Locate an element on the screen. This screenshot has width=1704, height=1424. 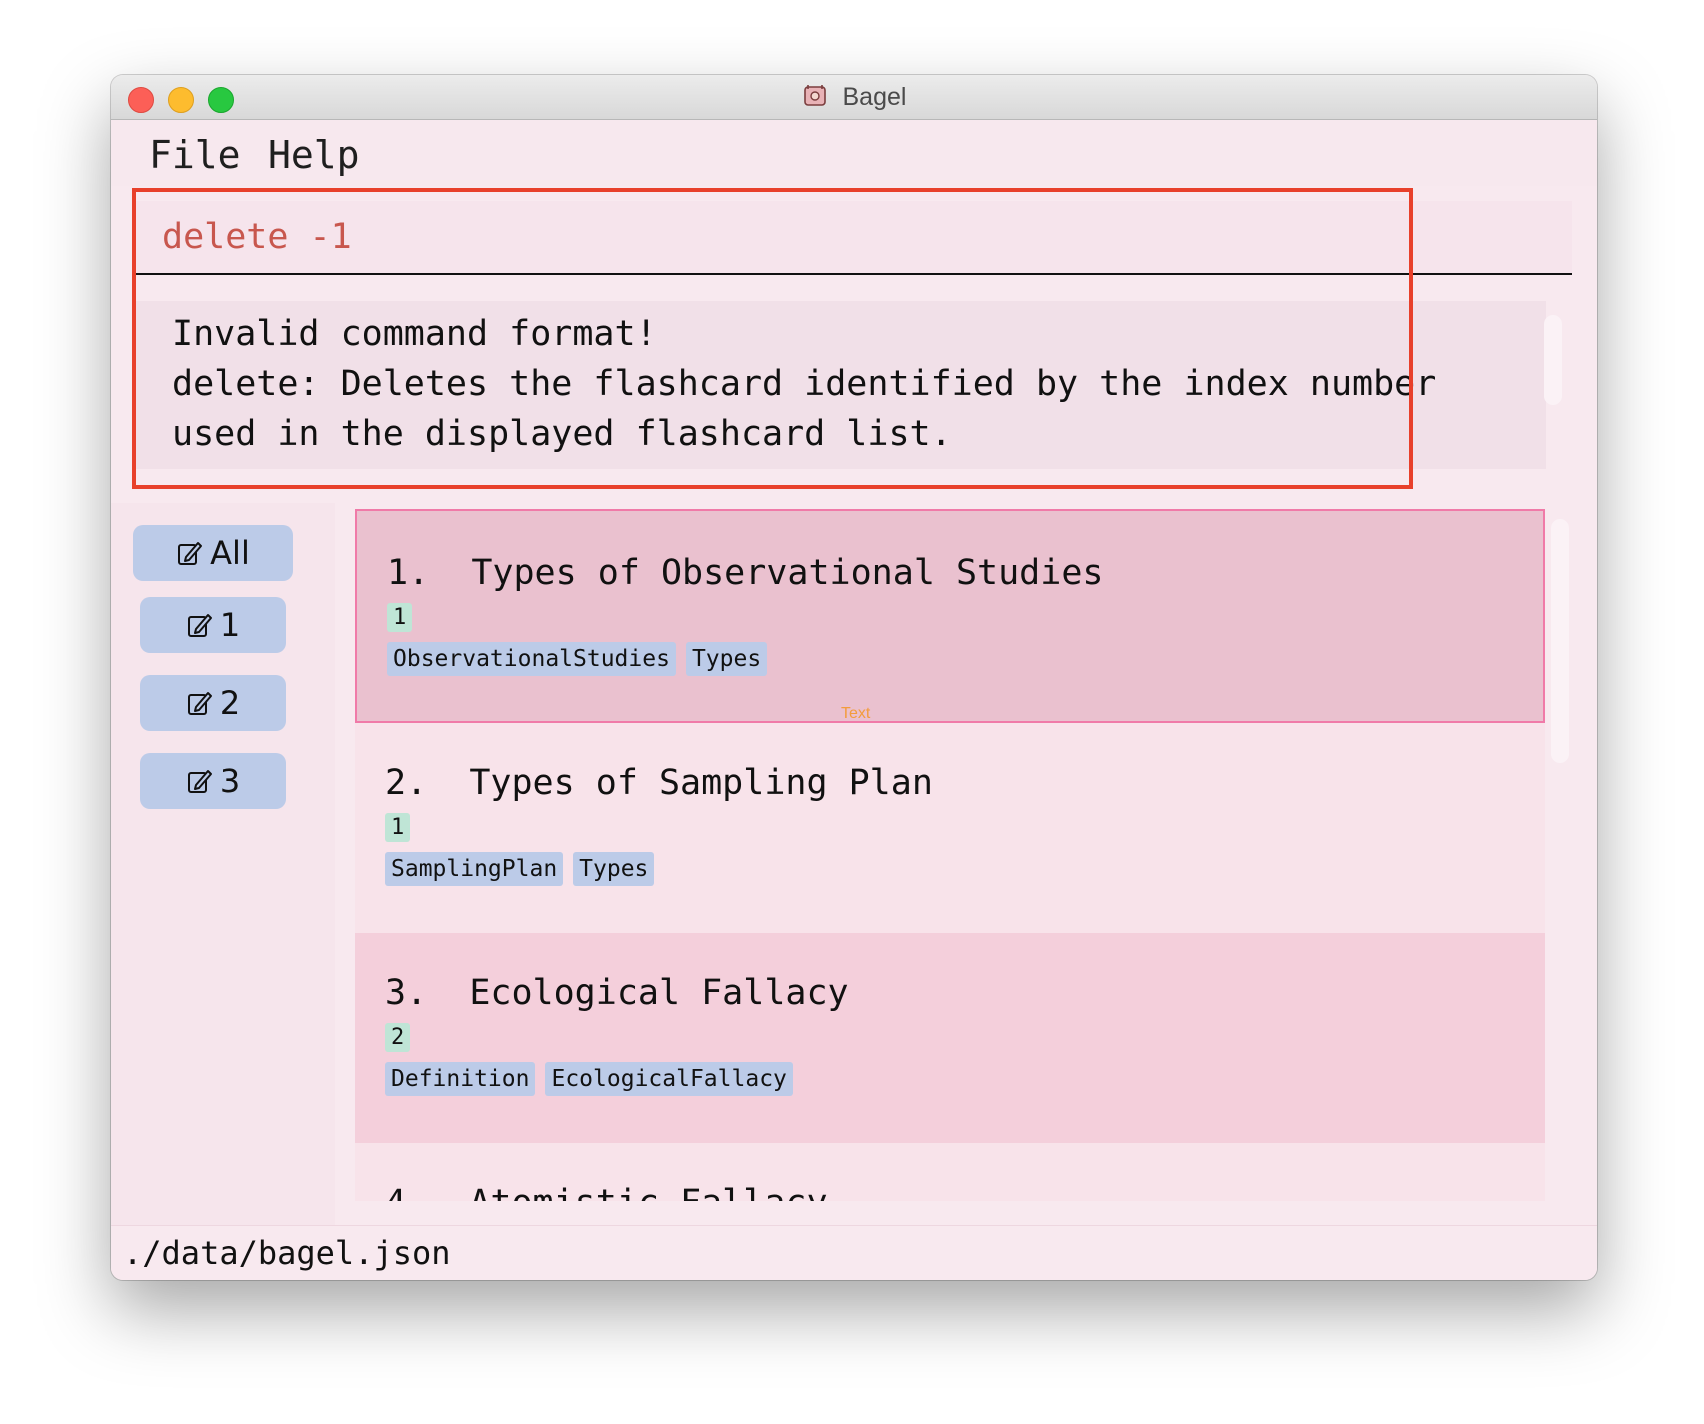
tag-label: Definition is located at coordinates (460, 1079).